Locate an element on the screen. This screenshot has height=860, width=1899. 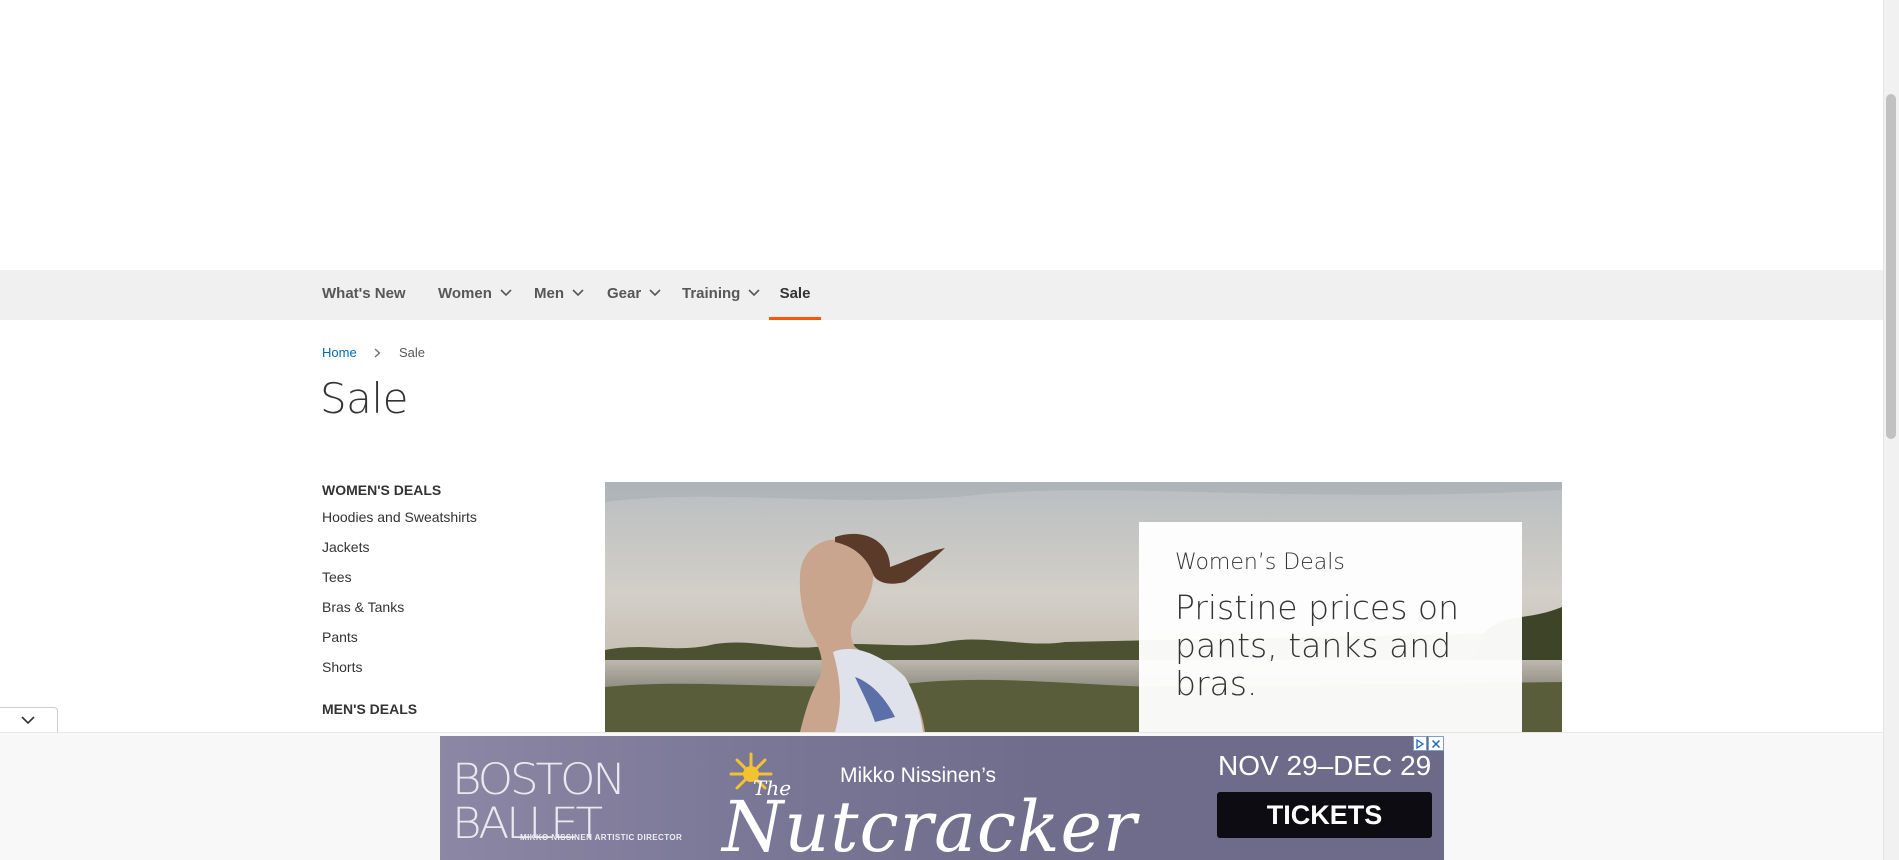
nav-item-sale: Sale is located at coordinates (795, 295).